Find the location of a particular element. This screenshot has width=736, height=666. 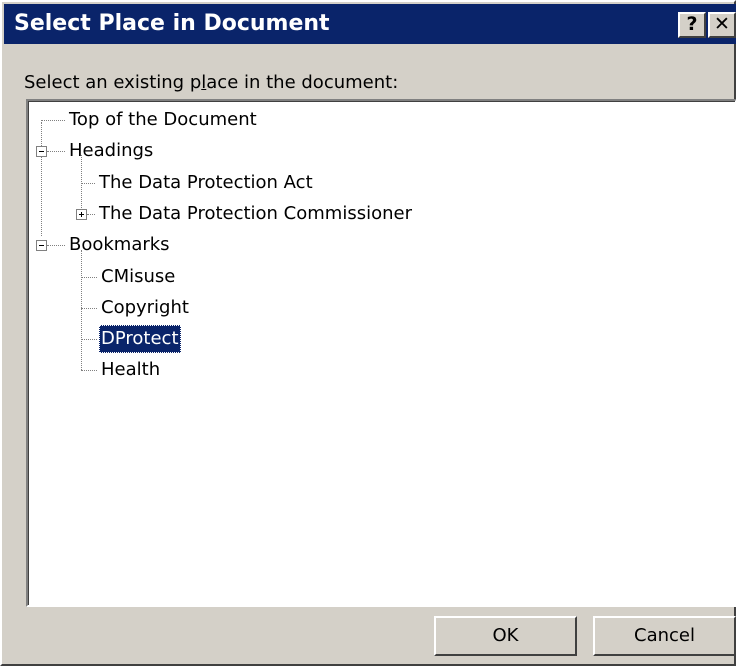

ok-button: OK is located at coordinates (505, 636).